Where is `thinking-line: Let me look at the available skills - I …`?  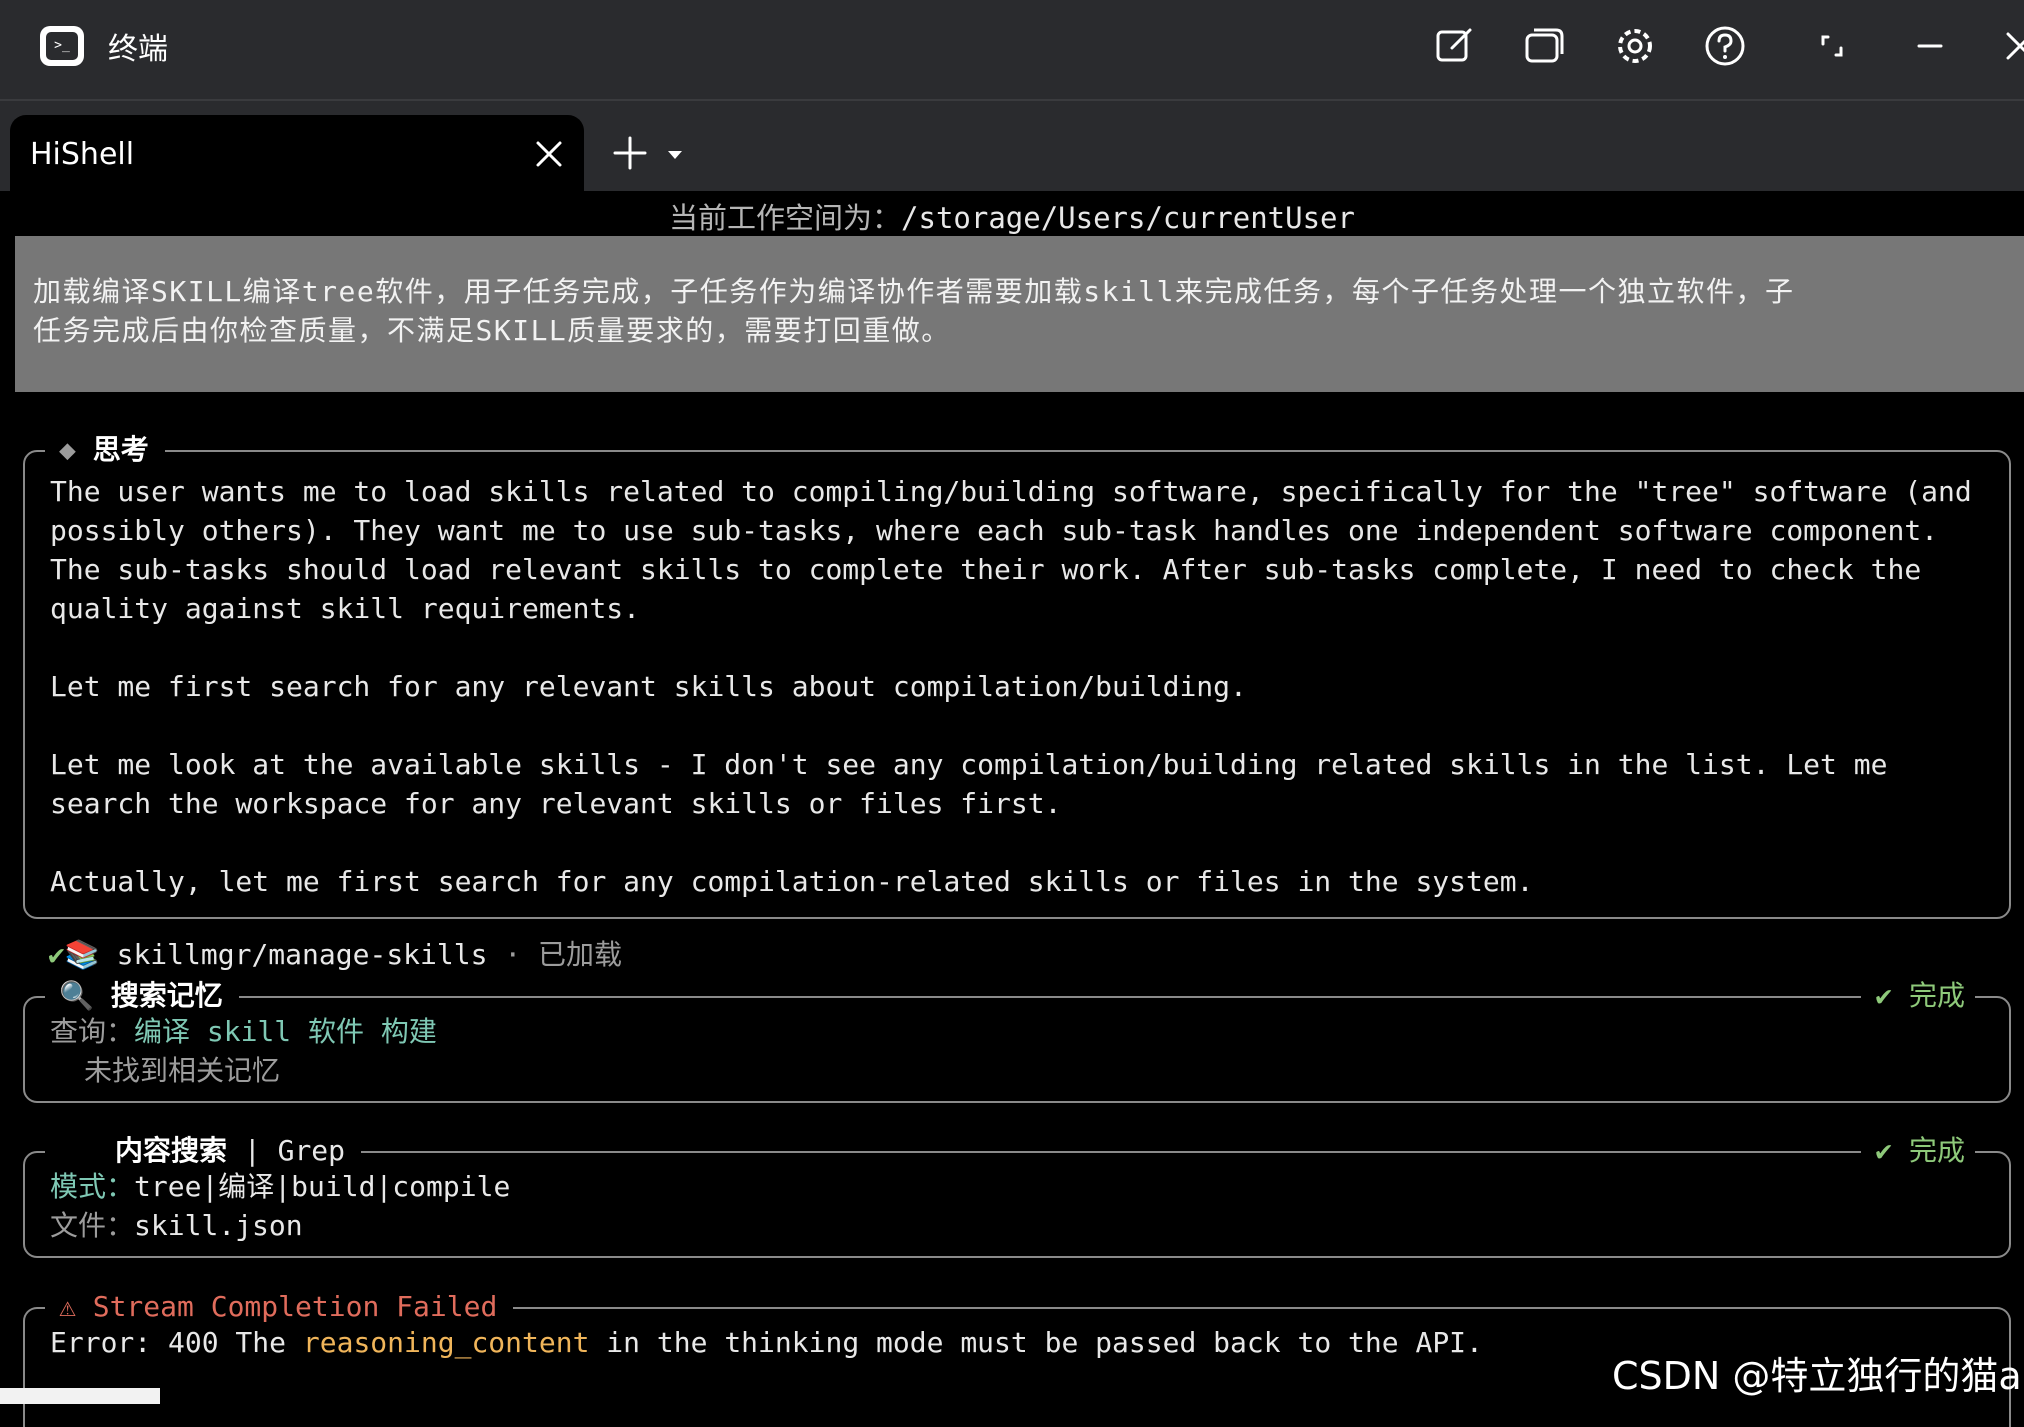 thinking-line: Let me look at the available skills - I … is located at coordinates (969, 764).